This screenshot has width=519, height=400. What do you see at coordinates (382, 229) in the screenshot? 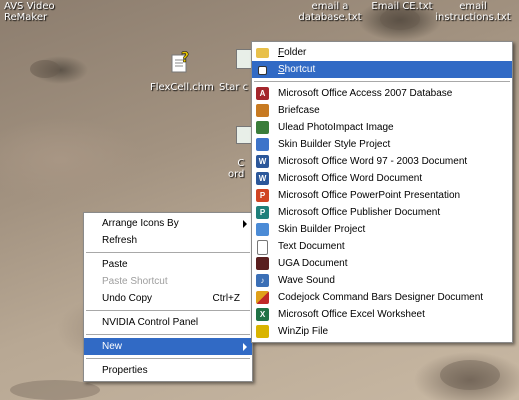
I see `new-item-skin-builder-project: Skin Builder Project` at bounding box center [382, 229].